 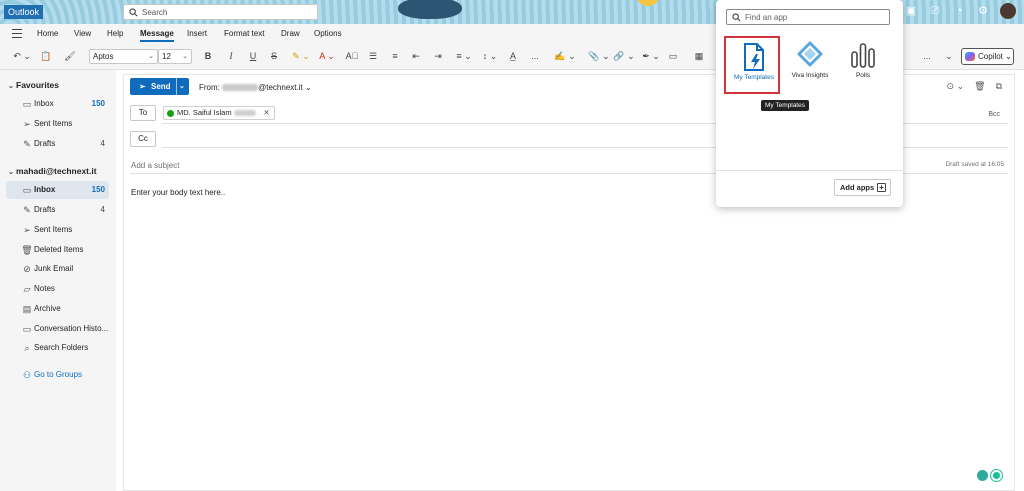 I want to click on copilot-label: Copilot, so click(x=990, y=56).